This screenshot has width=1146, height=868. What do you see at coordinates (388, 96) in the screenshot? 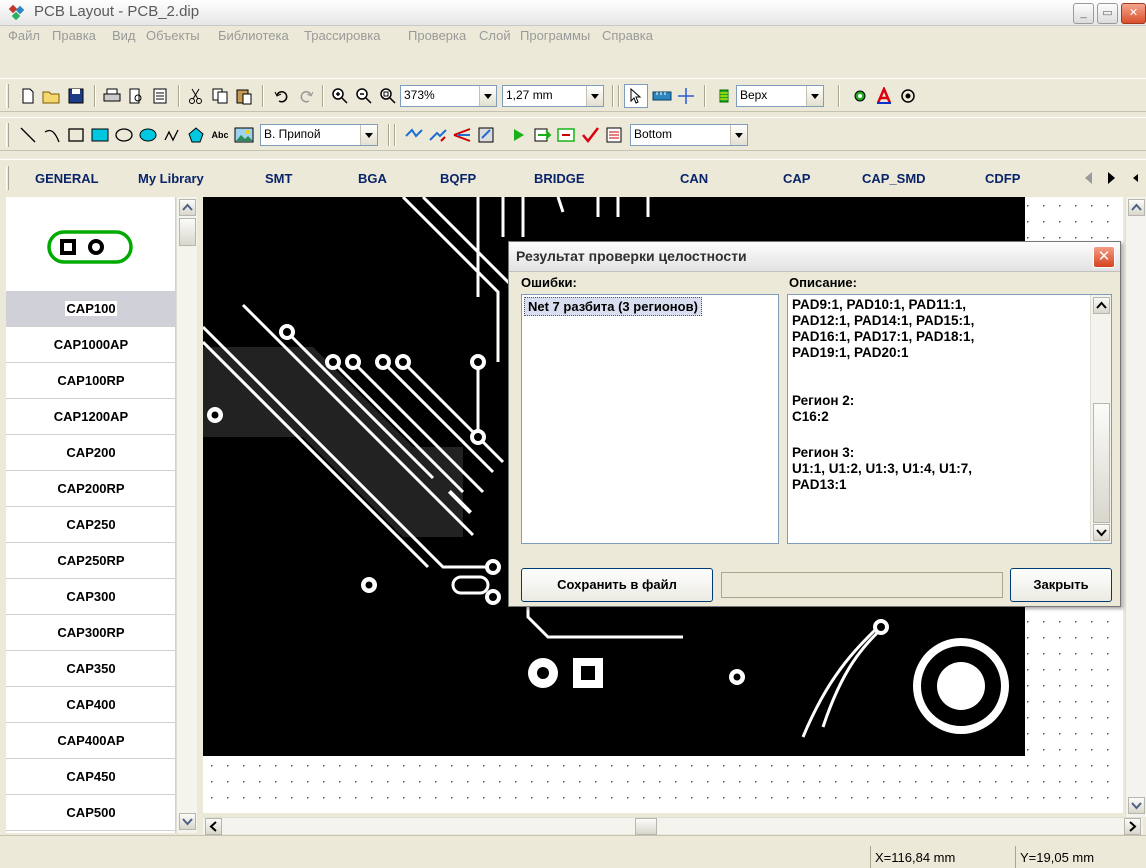
I see `zoom-fit-icon` at bounding box center [388, 96].